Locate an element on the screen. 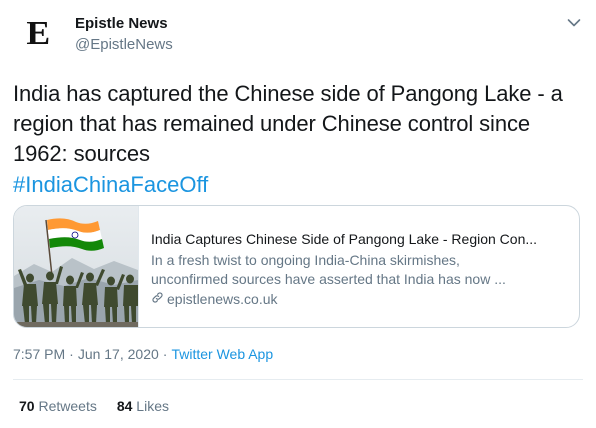  card-domain: epistlenews.co.uk is located at coordinates (359, 299).